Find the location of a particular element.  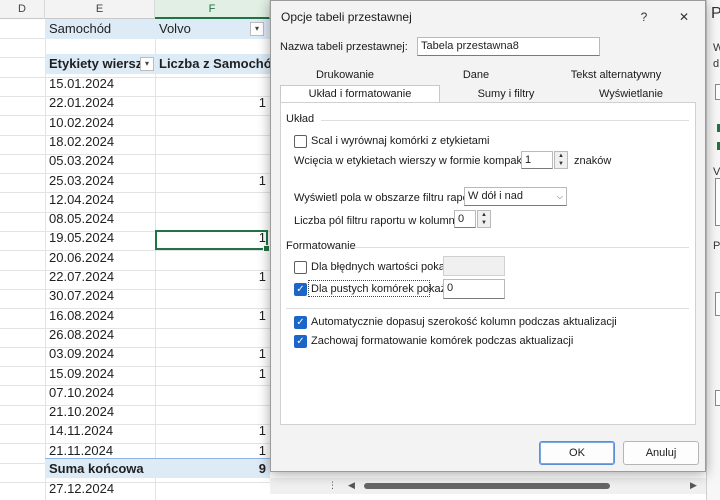

indent-input: 1 is located at coordinates (537, 160).